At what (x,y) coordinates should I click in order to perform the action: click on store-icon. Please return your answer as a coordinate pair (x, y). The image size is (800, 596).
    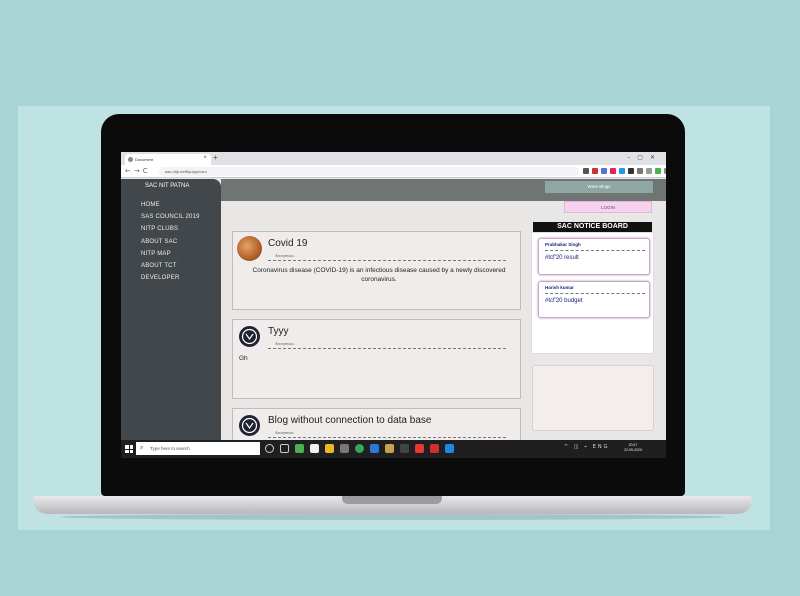
    Looking at the image, I should click on (314, 448).